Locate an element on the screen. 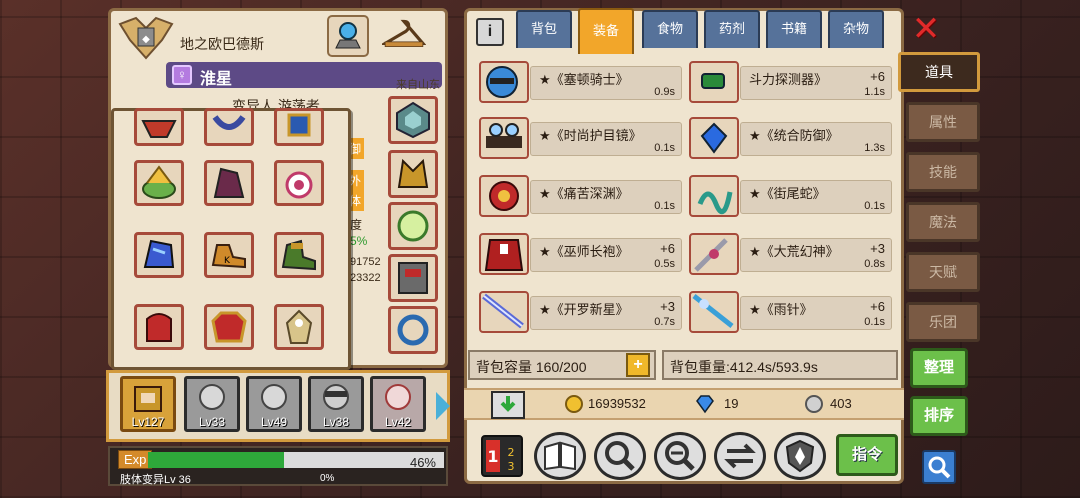 The height and width of the screenshot is (498, 1080). item-name: ★《巫师长袍》 is located at coordinates (584, 251).